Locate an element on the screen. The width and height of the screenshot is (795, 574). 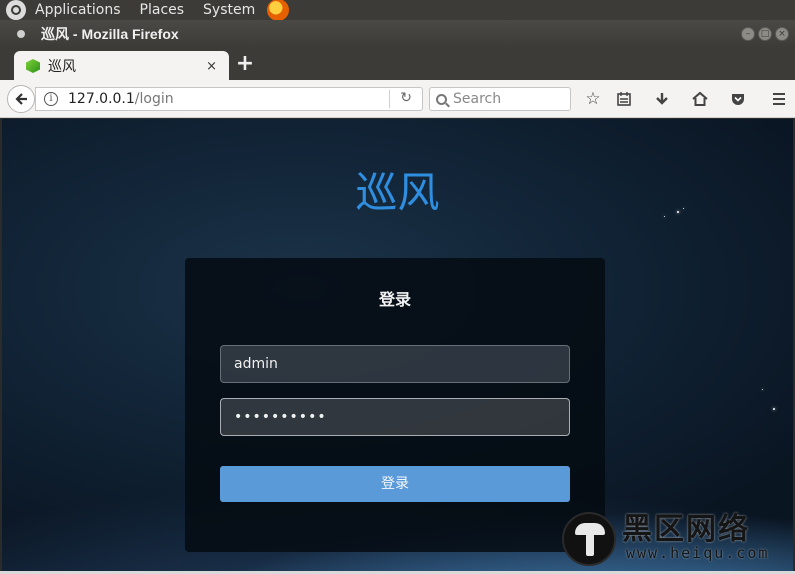
url-separator is located at coordinates (389, 99).